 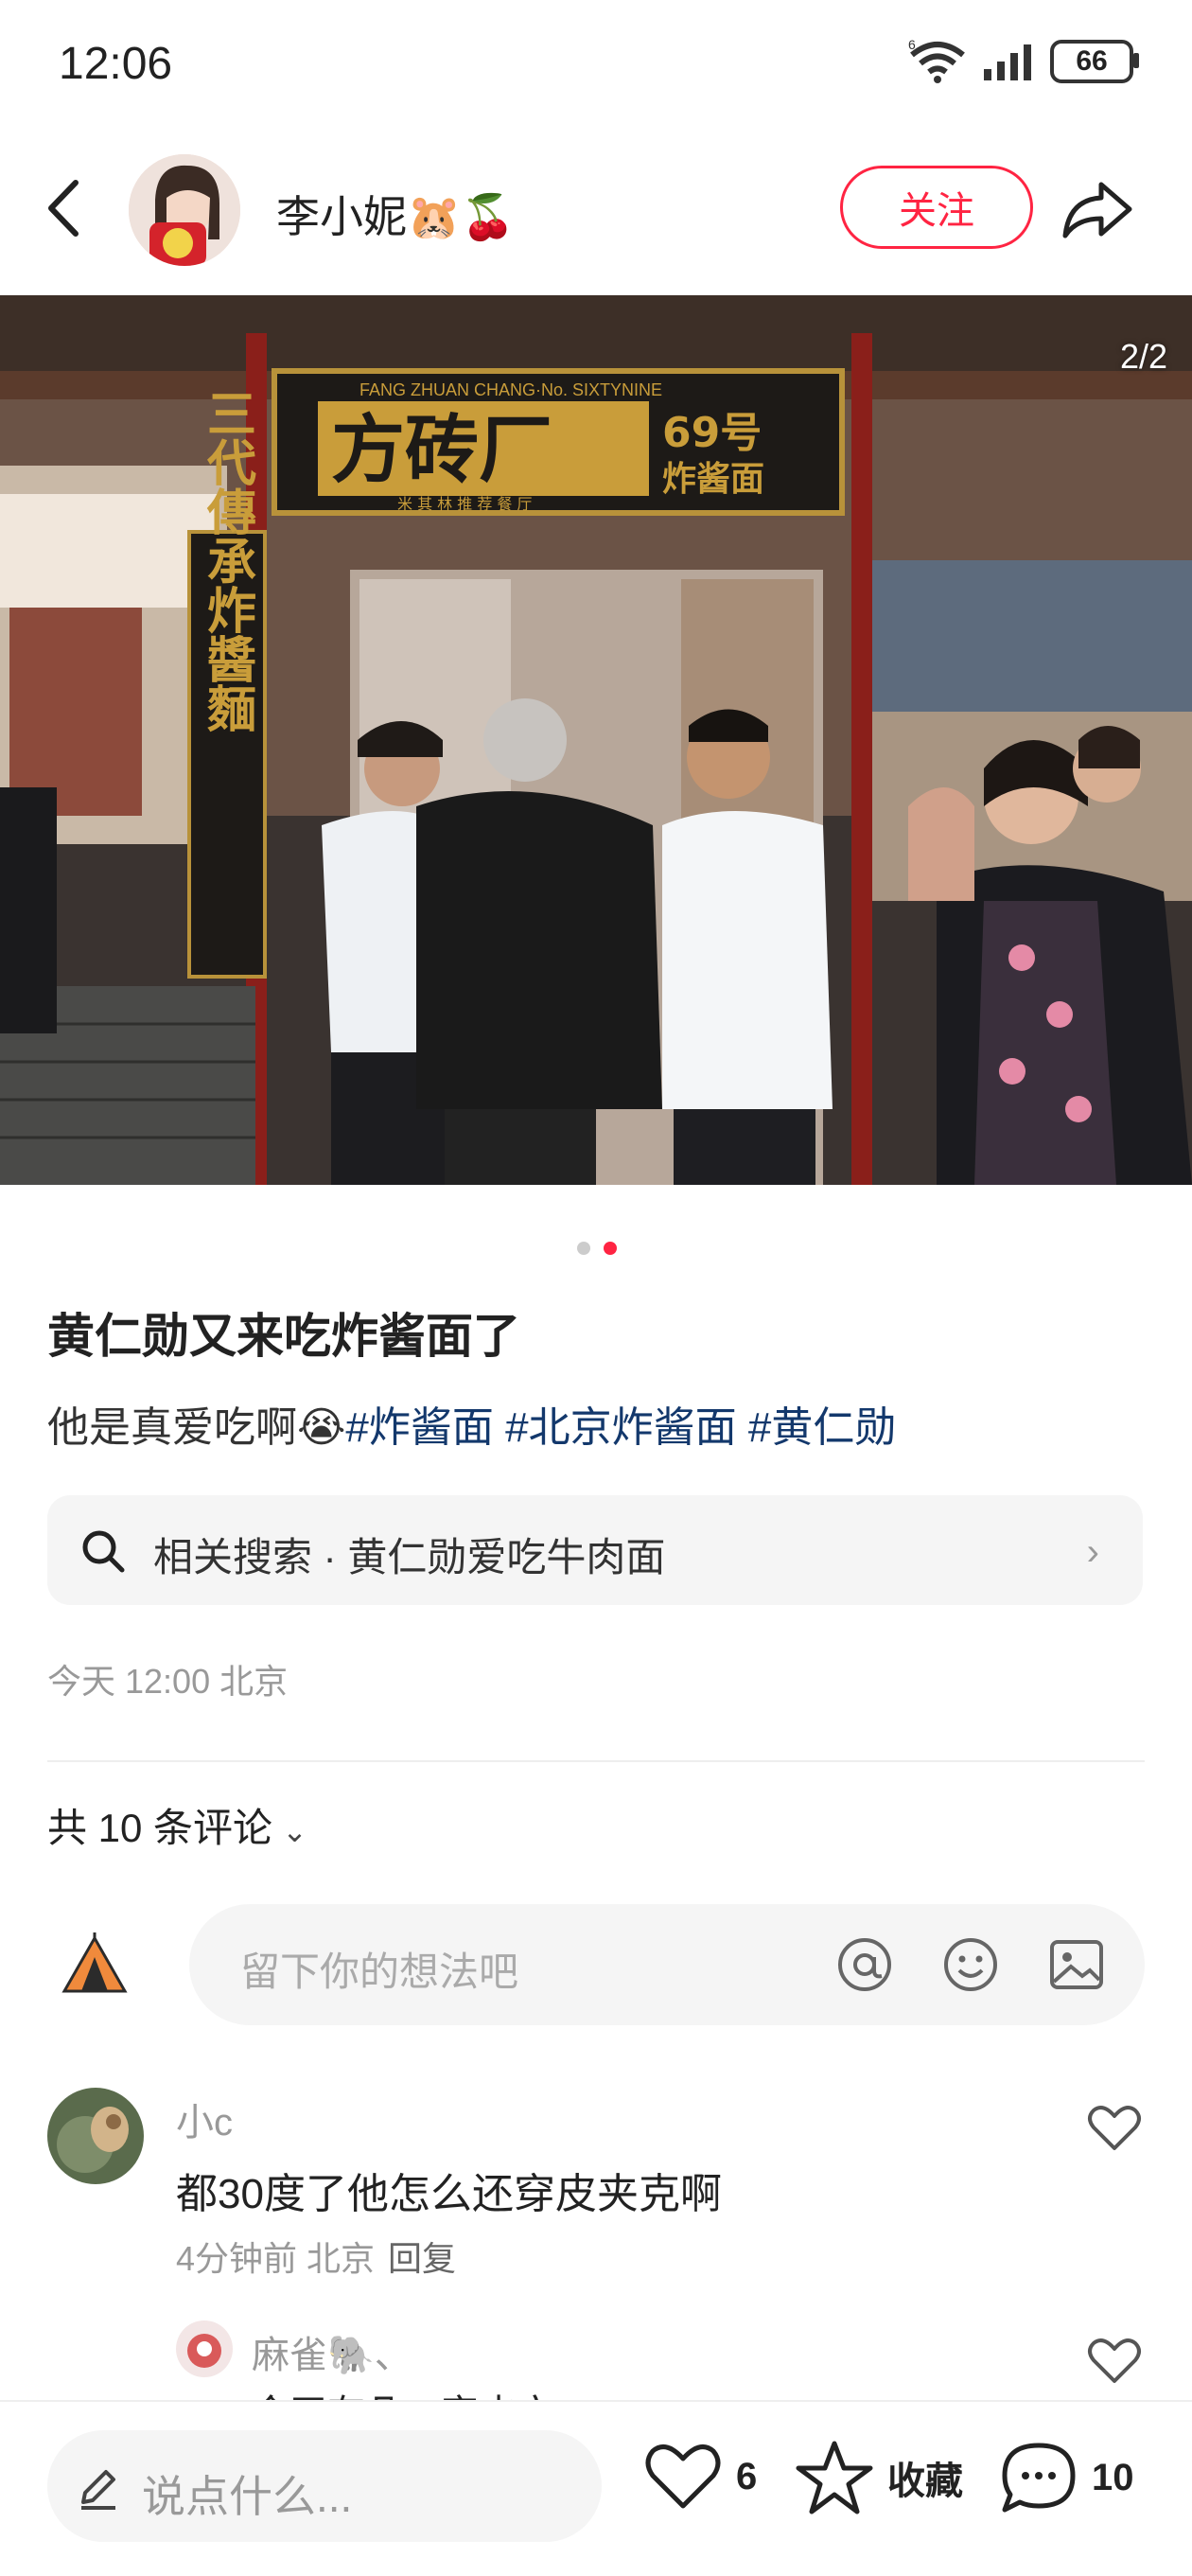 What do you see at coordinates (1143, 356) in the screenshot?
I see `photo-counter: 2/2` at bounding box center [1143, 356].